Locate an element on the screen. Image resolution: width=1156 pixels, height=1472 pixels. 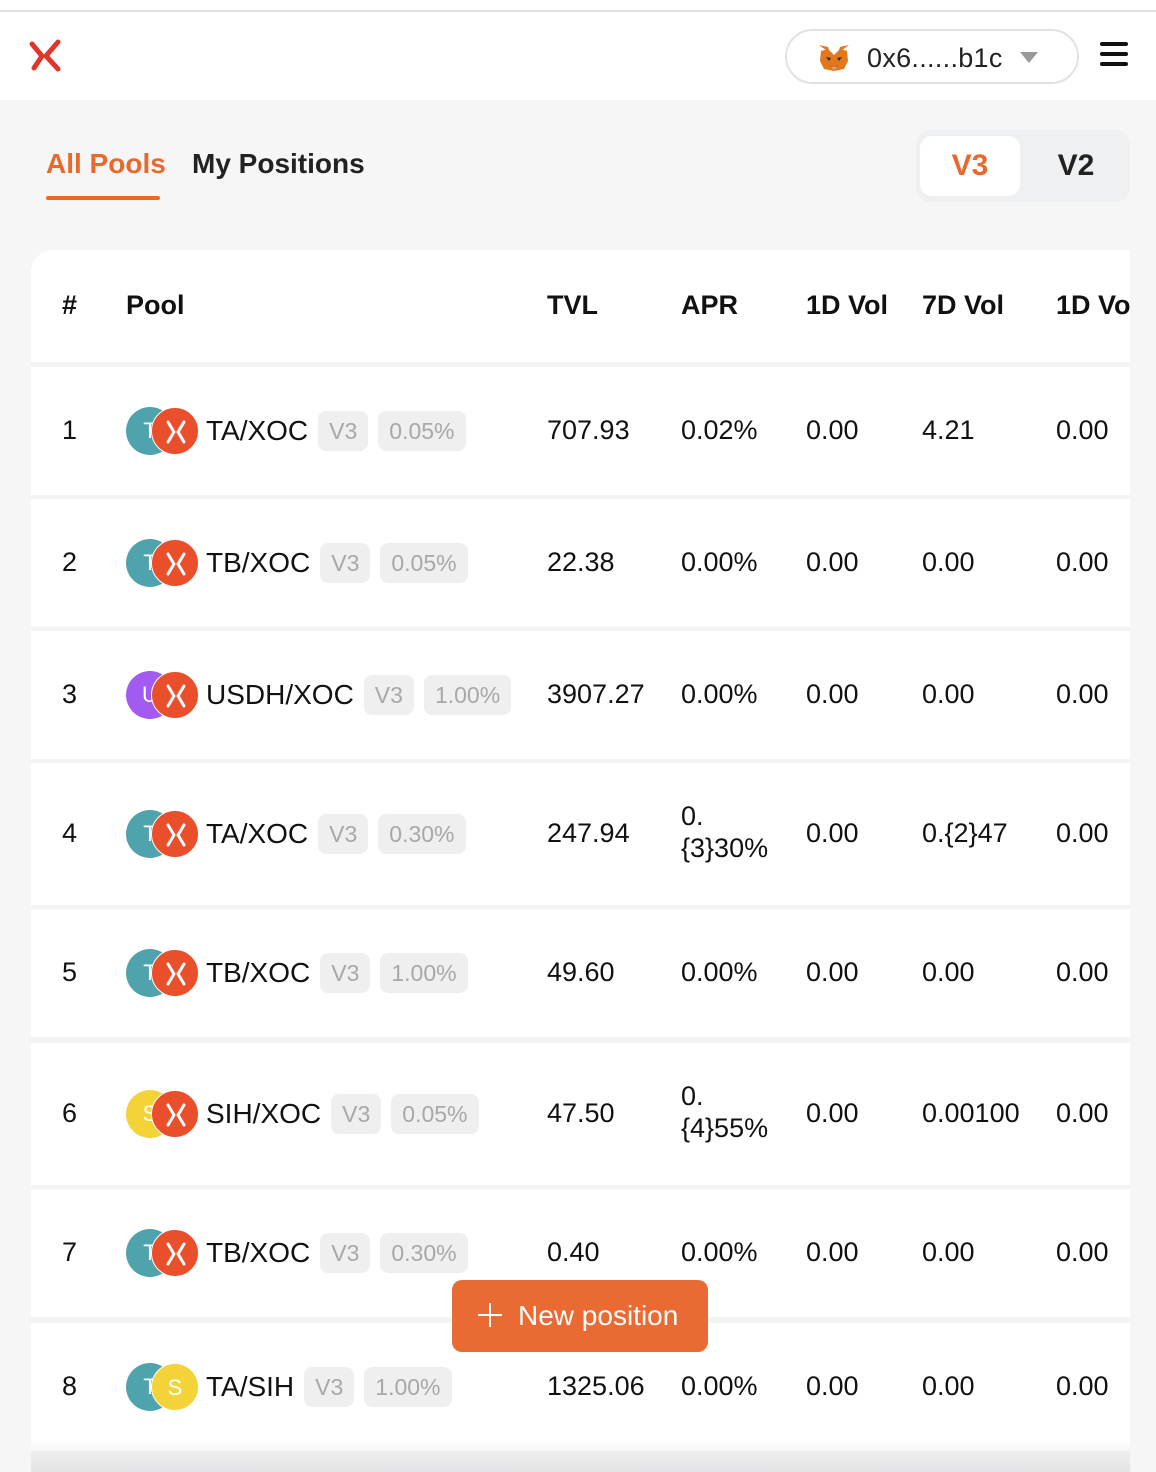
column-header-index: # is located at coordinates (70, 305).